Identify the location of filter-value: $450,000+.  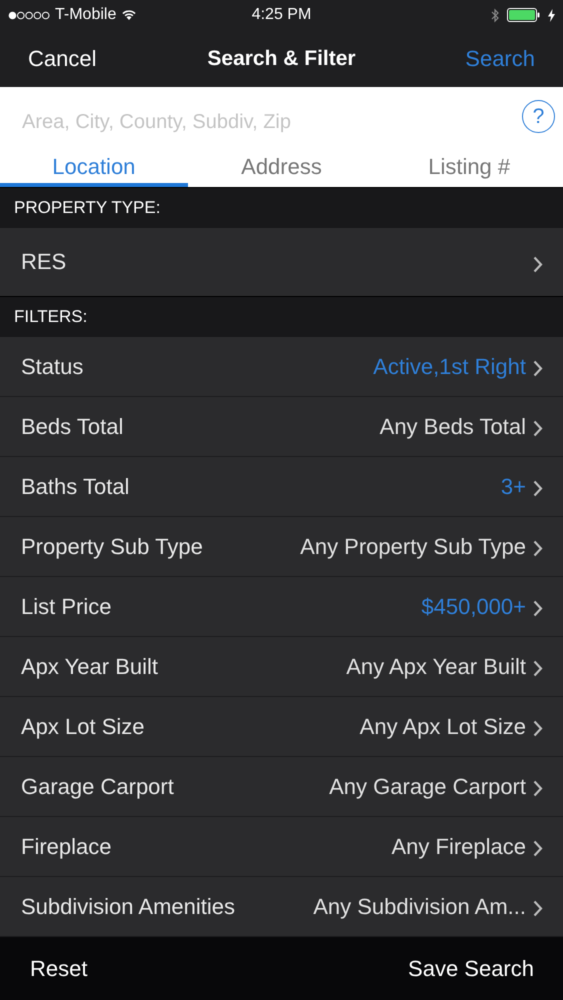
(473, 607).